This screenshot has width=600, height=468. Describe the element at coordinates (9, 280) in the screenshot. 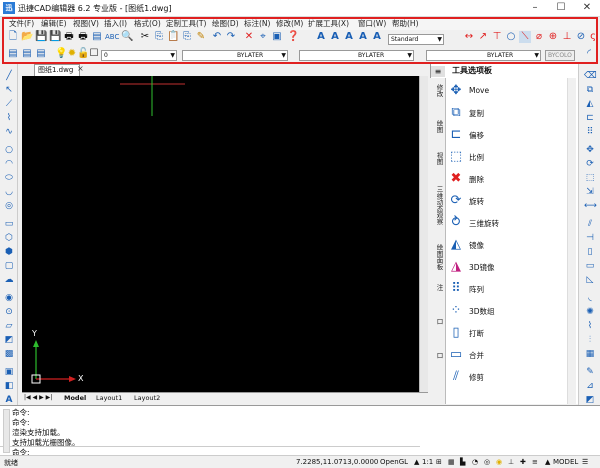

I see `revcloud-icon: ☁` at that location.